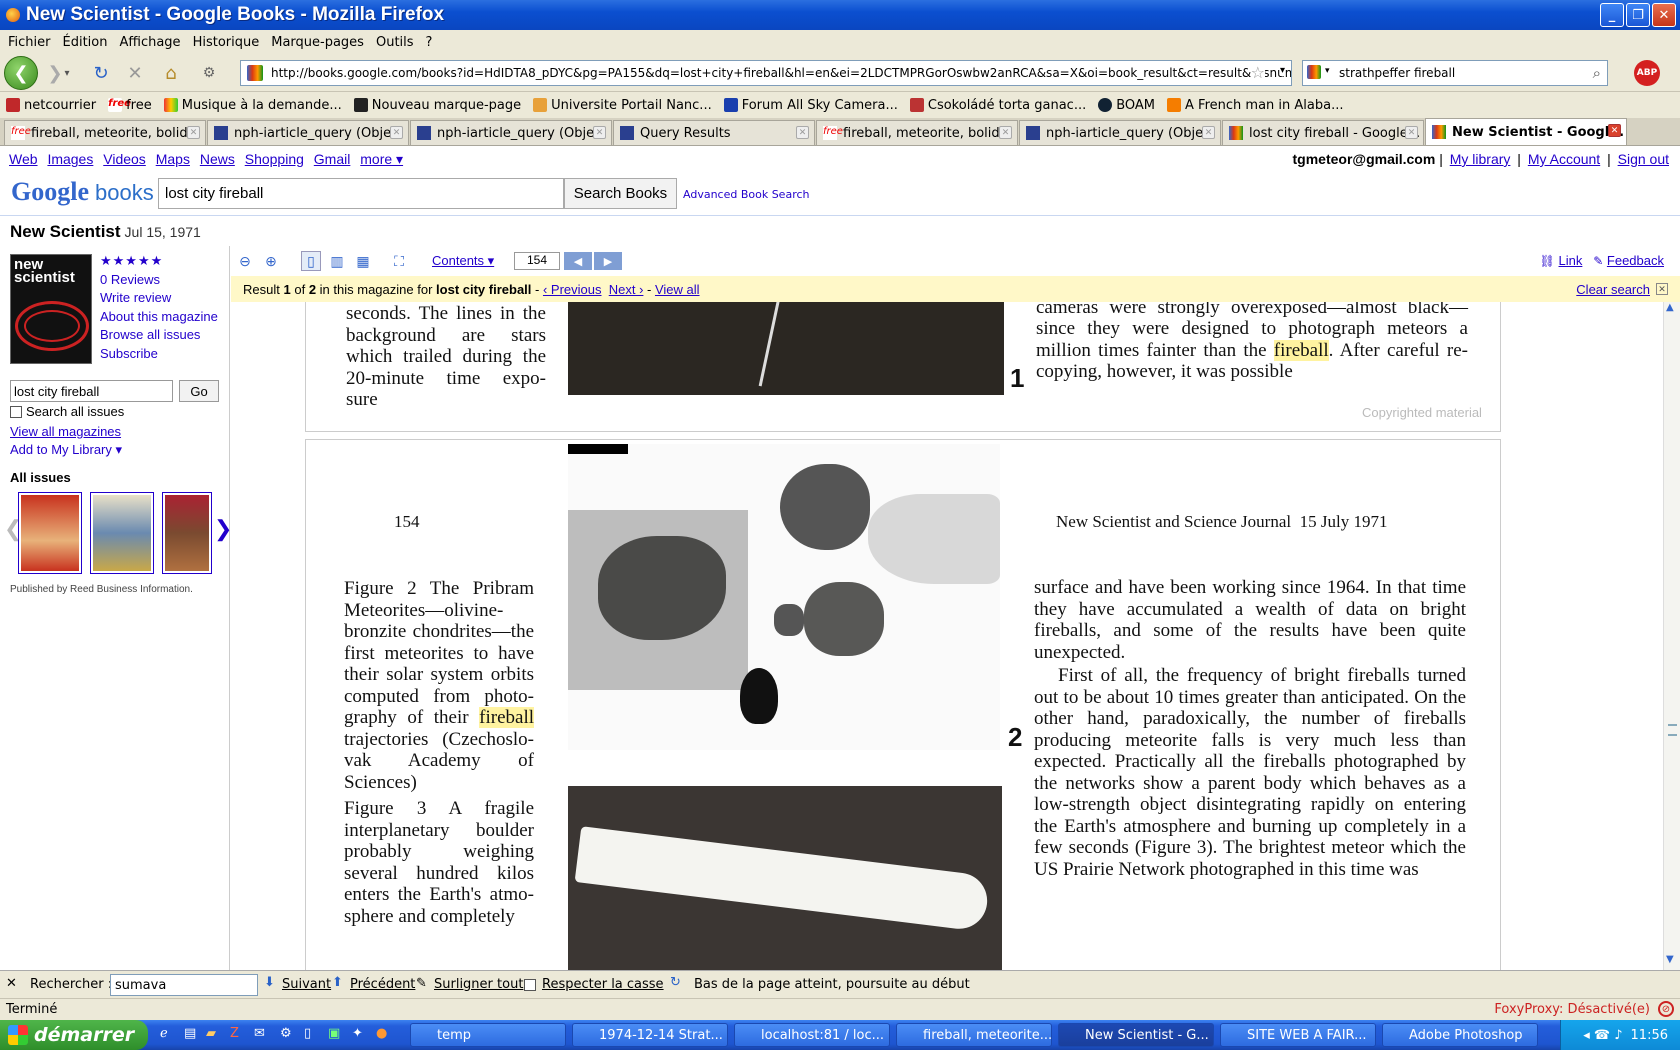  I want to click on search-all-issues-checkbox: Search all issues, so click(67, 411).